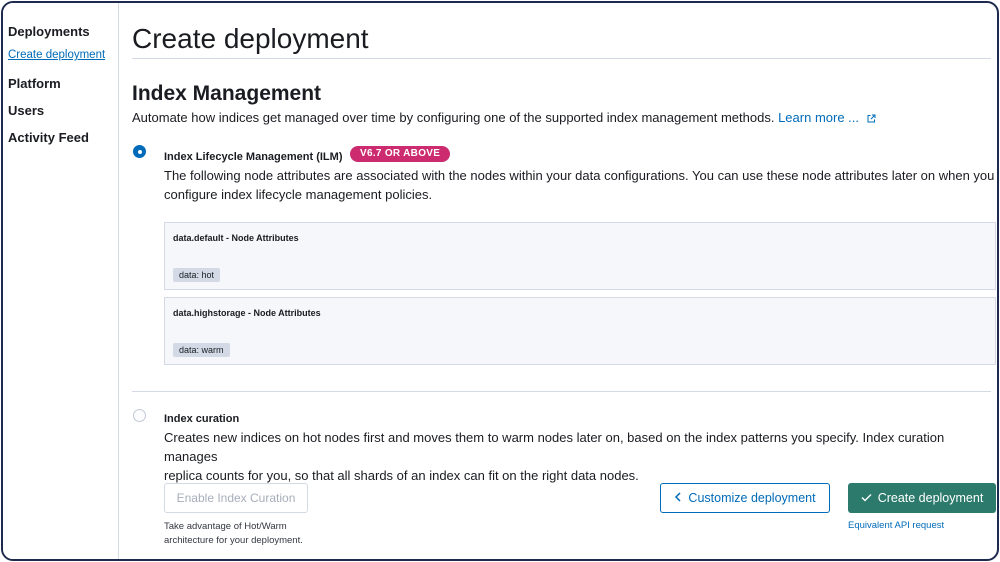 This screenshot has height=562, width=1000. I want to click on sidebar-item-activity-feed: Activity Feed, so click(48, 137).